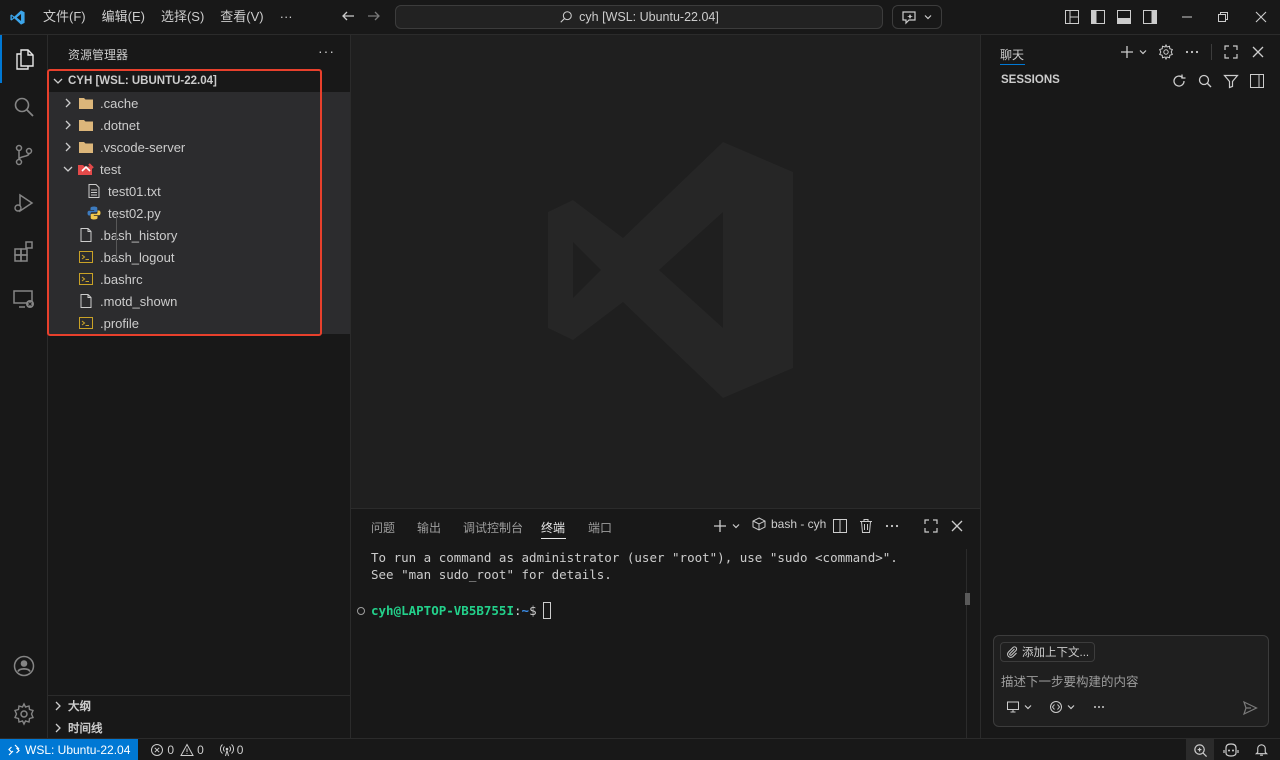 Image resolution: width=1280 pixels, height=760 pixels. I want to click on tab-ports: 端口, so click(600, 527).